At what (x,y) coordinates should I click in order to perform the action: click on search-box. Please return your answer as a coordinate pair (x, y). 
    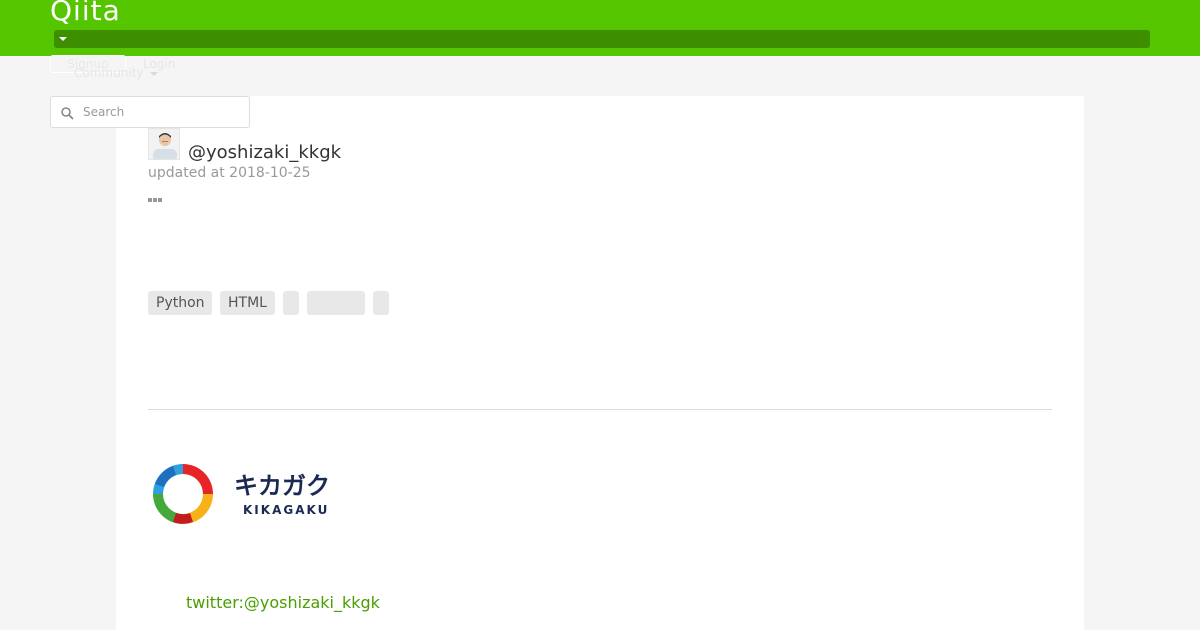
    Looking at the image, I should click on (150, 112).